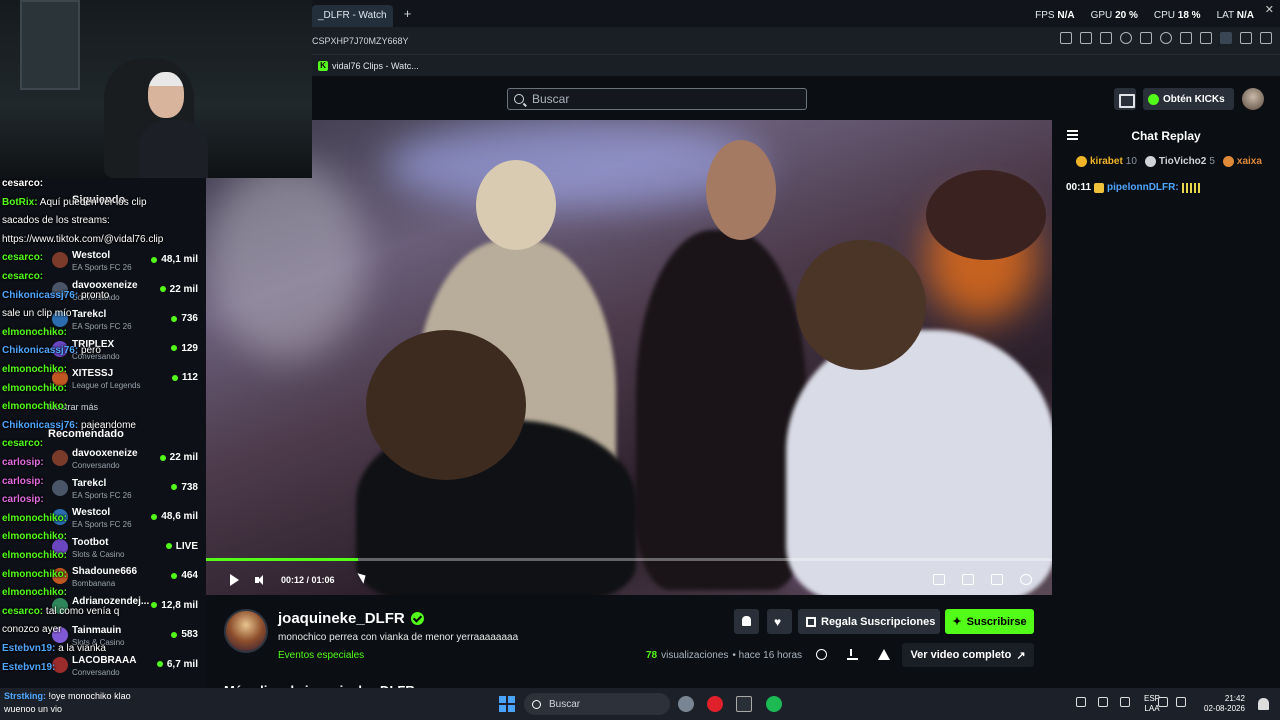  I want to click on windows-start-icon, so click(507, 704).